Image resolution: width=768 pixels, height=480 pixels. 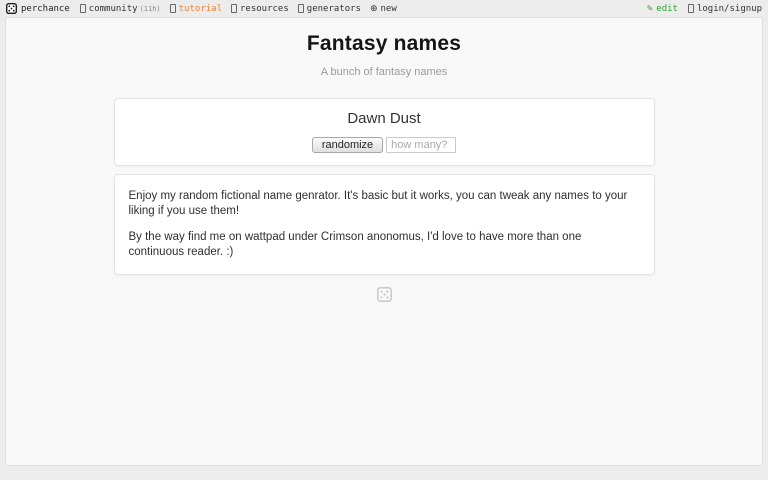 What do you see at coordinates (45, 8) in the screenshot?
I see `brand-label: perchance` at bounding box center [45, 8].